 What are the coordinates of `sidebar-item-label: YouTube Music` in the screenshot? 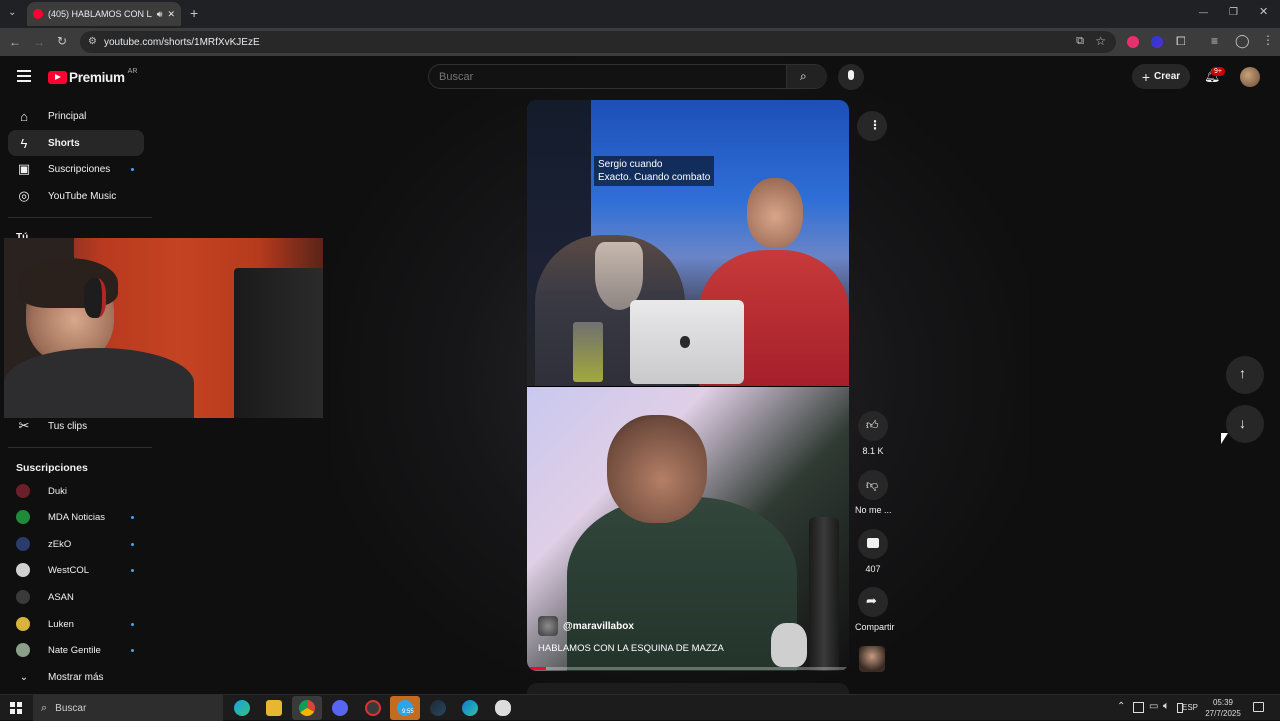 It's located at (82, 196).